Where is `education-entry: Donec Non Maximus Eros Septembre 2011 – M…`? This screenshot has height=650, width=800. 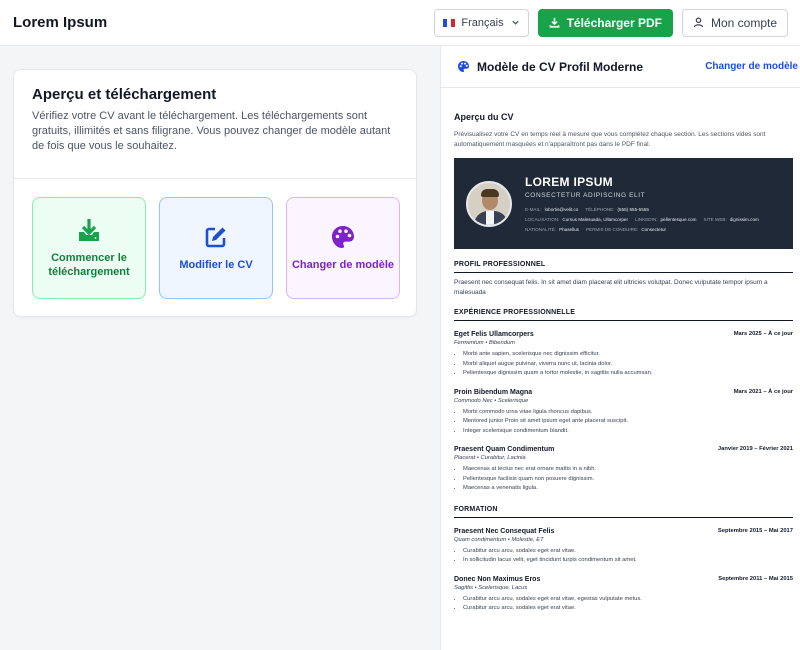 education-entry: Donec Non Maximus Eros Septembre 2011 – M… is located at coordinates (623, 595).